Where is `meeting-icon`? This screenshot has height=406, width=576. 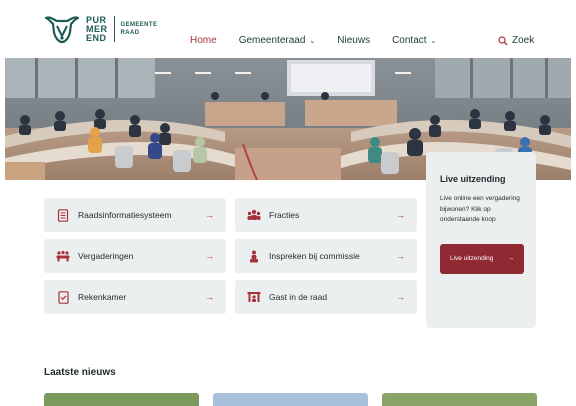
meeting-icon is located at coordinates (63, 256).